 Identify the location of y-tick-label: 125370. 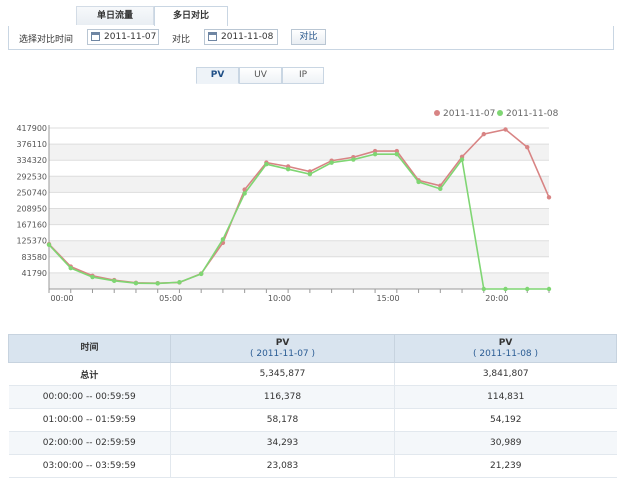
(31, 241).